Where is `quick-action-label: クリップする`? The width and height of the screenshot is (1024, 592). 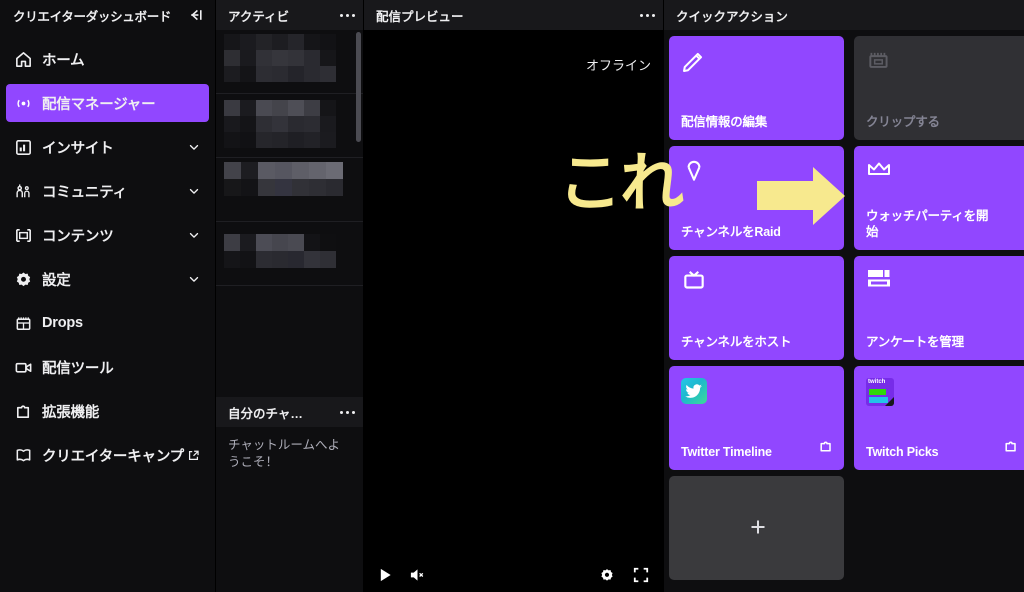
quick-action-label: クリップする is located at coordinates (903, 122).